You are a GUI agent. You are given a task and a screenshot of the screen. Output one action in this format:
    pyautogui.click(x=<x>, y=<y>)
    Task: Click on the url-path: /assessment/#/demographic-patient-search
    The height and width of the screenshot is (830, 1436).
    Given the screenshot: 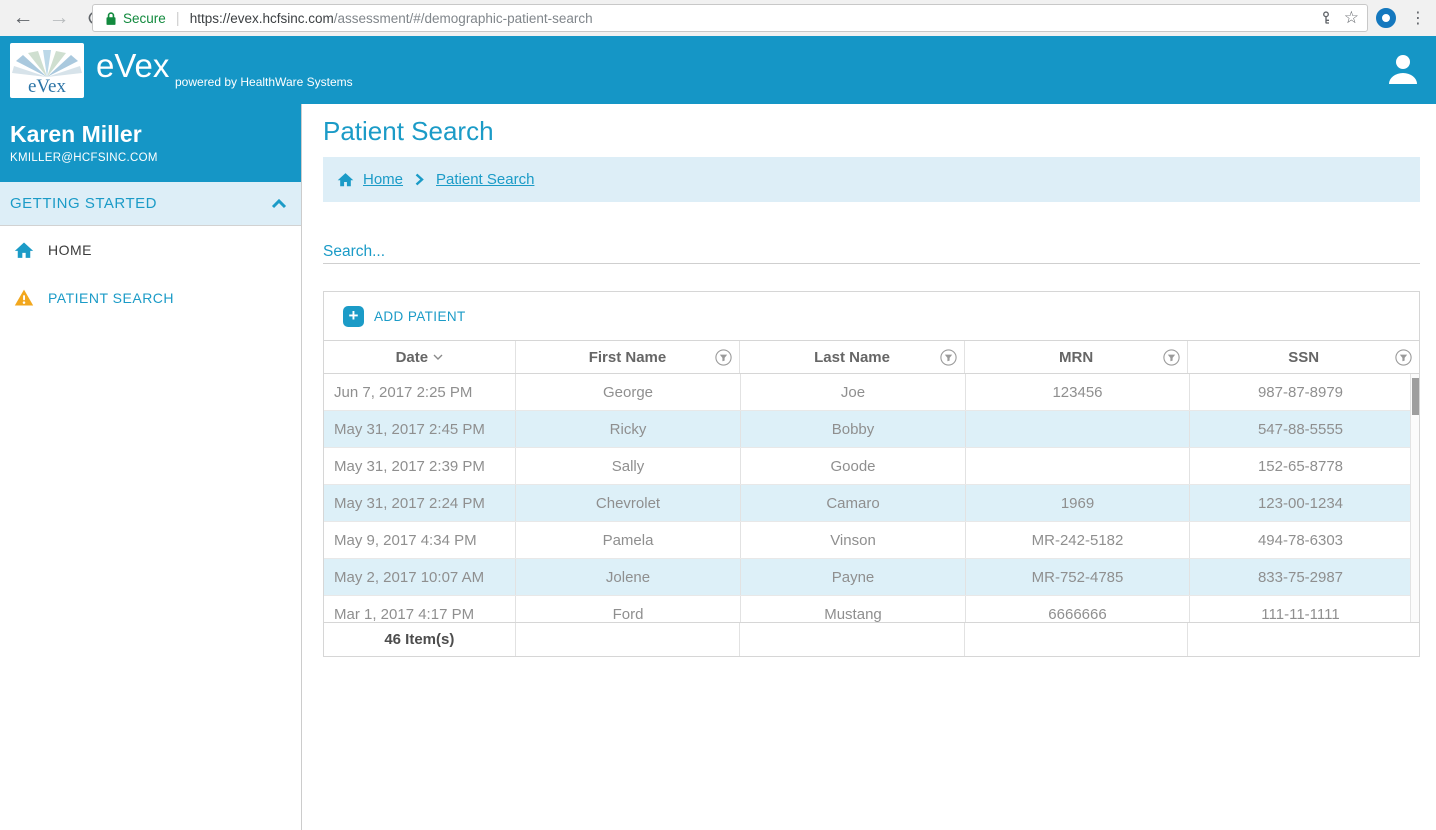 What is the action you would take?
    pyautogui.click(x=463, y=18)
    